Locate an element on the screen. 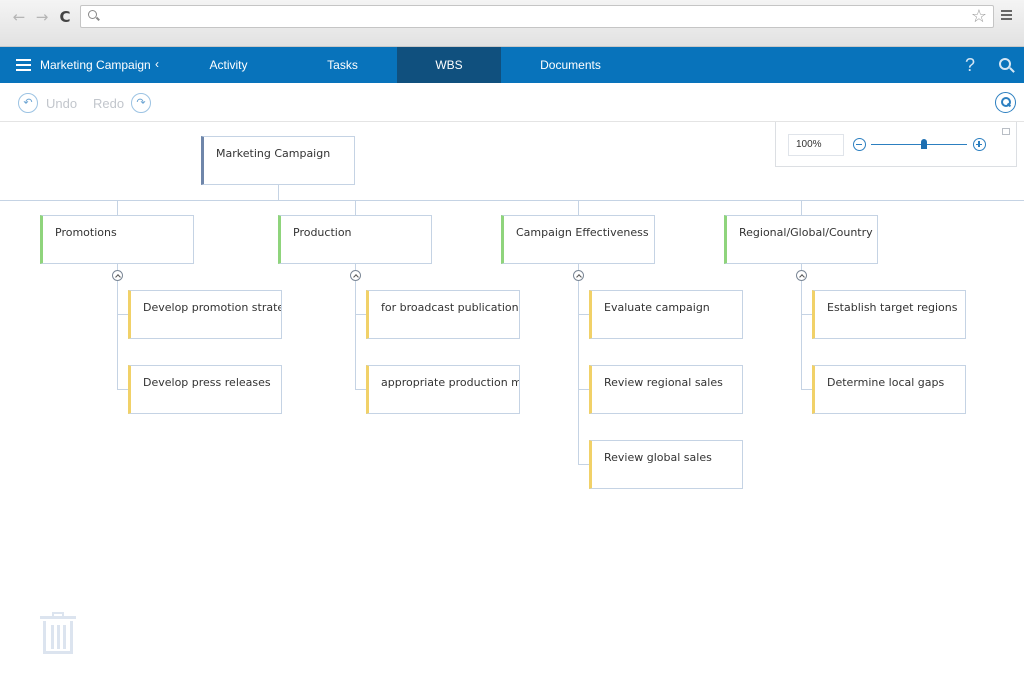  node-label: Production is located at coordinates (322, 232).